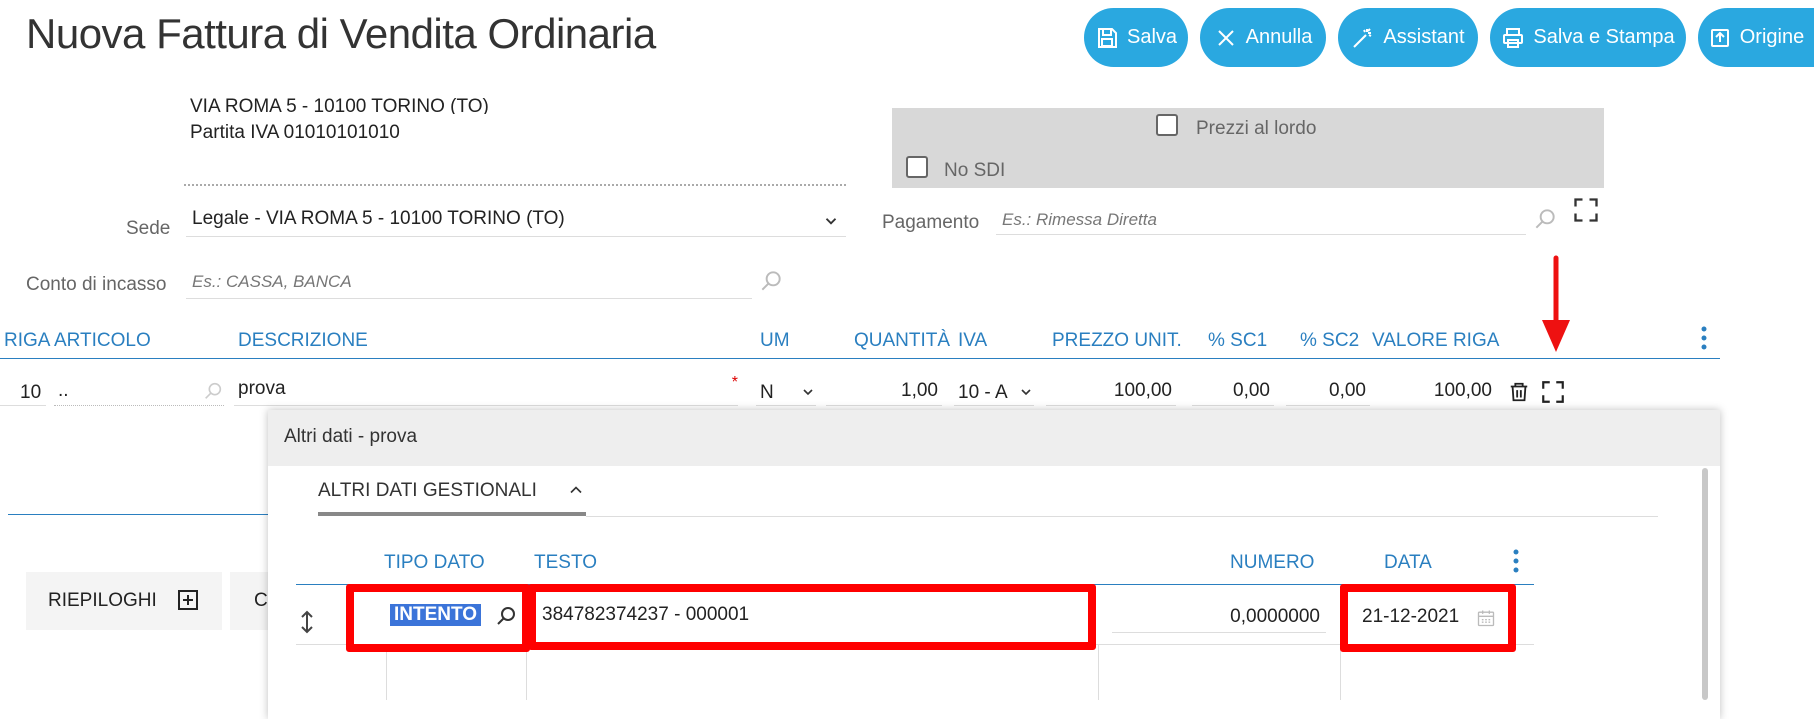 The height and width of the screenshot is (719, 1814). I want to click on pagamento-placeholder: Es.: Rimessa Diretta, so click(1079, 219).